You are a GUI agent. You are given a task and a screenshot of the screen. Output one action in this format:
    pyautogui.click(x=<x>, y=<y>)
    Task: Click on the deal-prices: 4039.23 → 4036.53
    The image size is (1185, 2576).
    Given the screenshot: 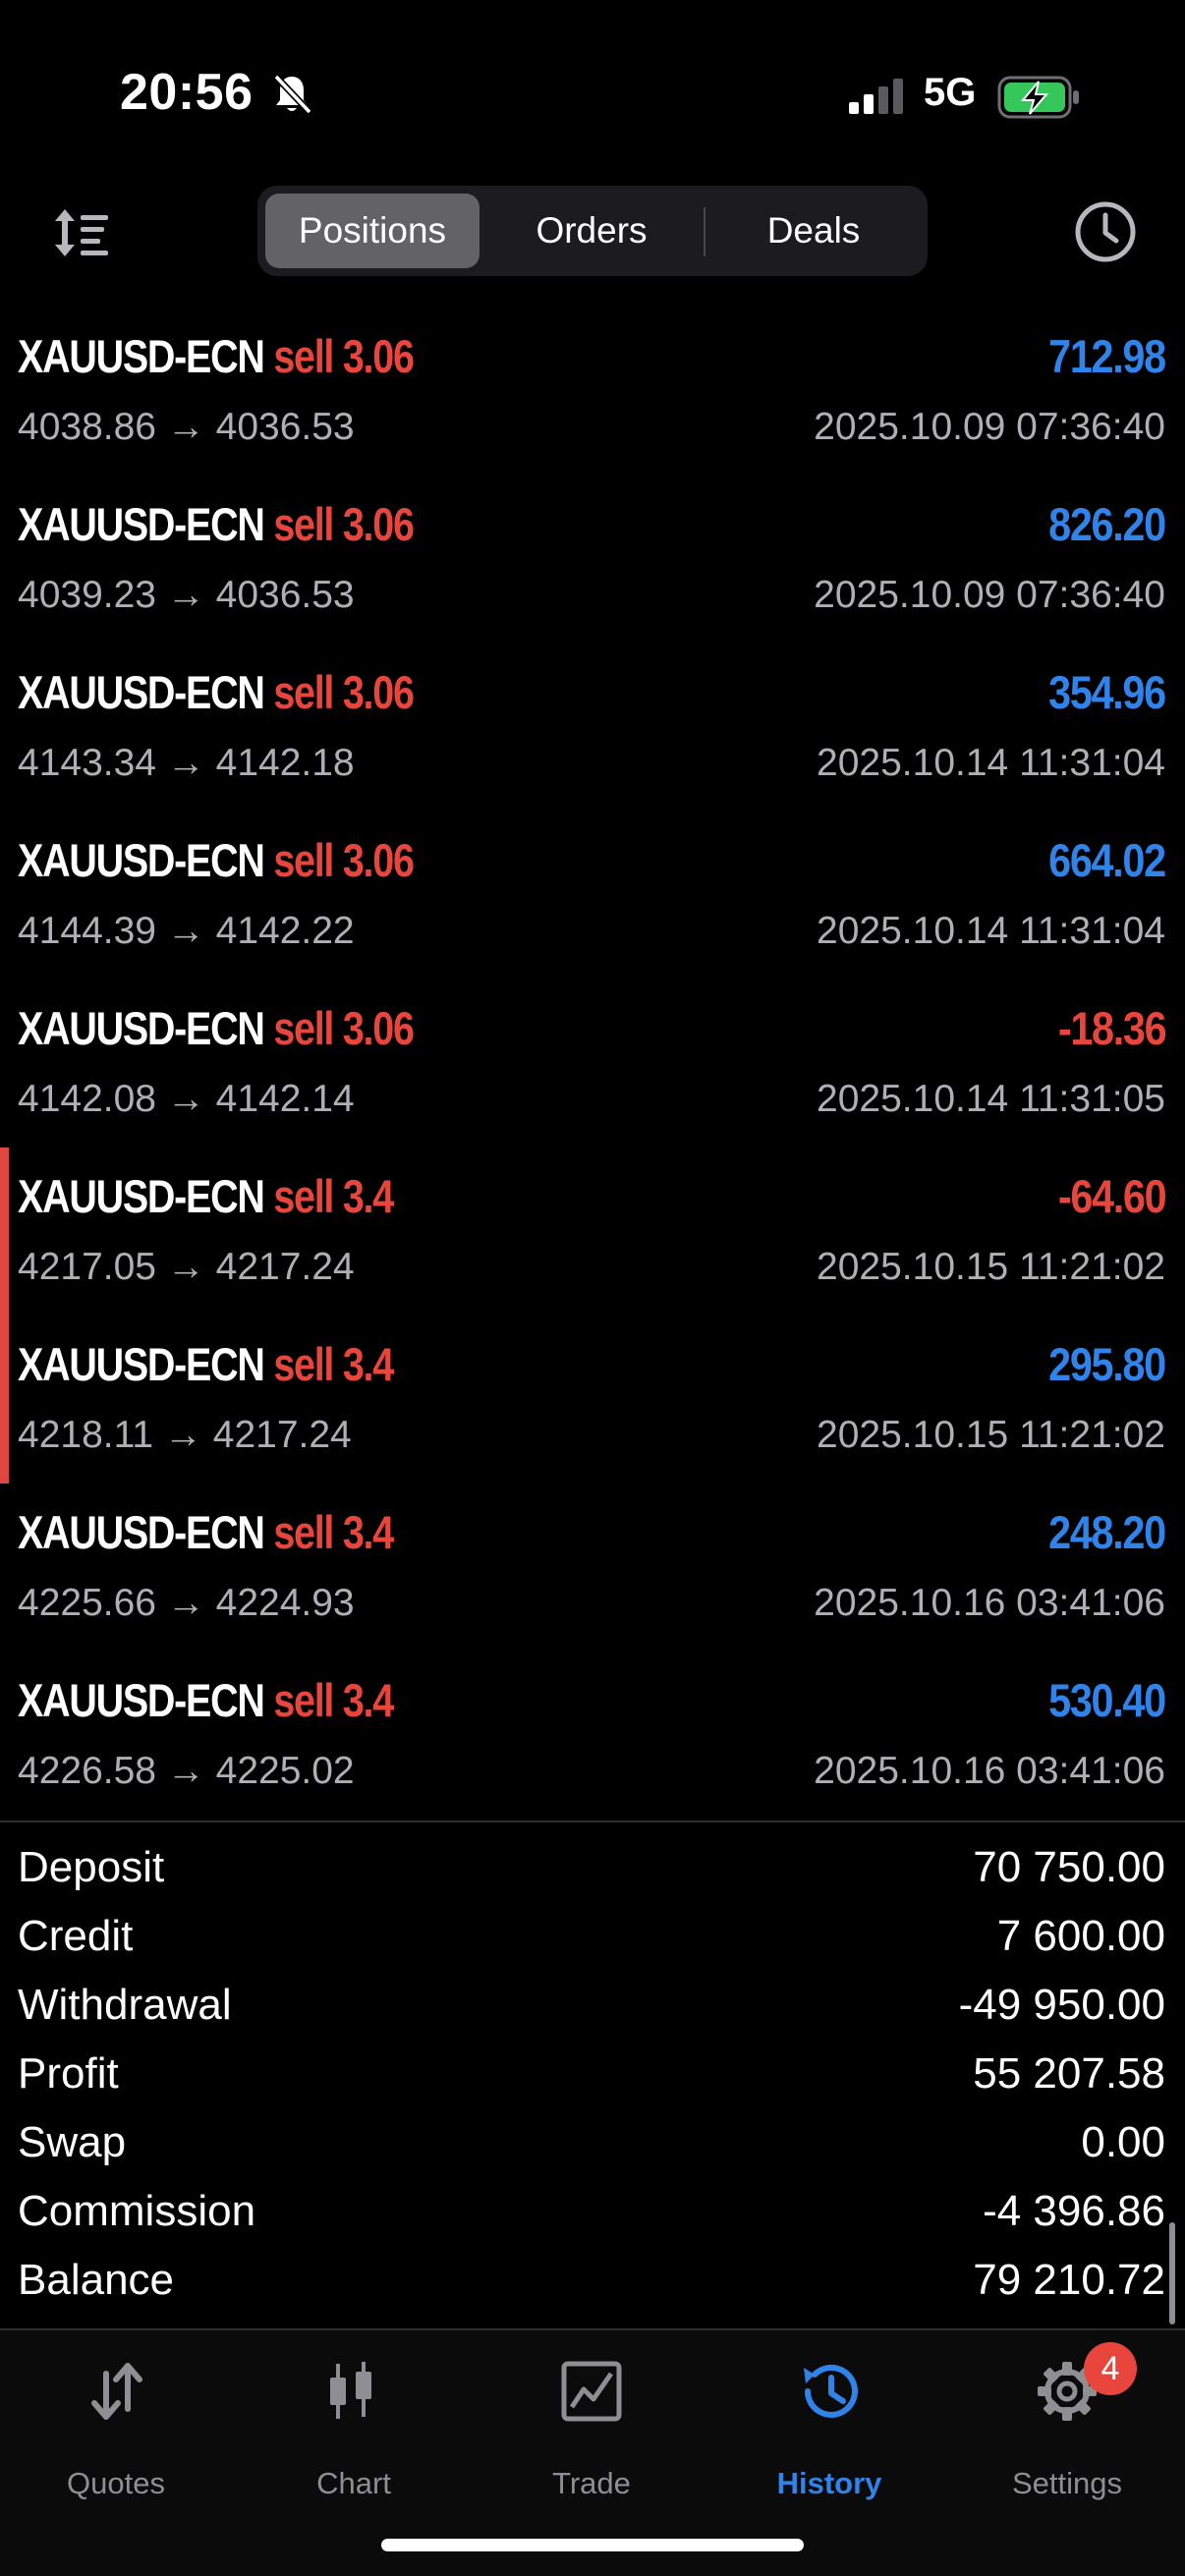 What is the action you would take?
    pyautogui.click(x=186, y=595)
    